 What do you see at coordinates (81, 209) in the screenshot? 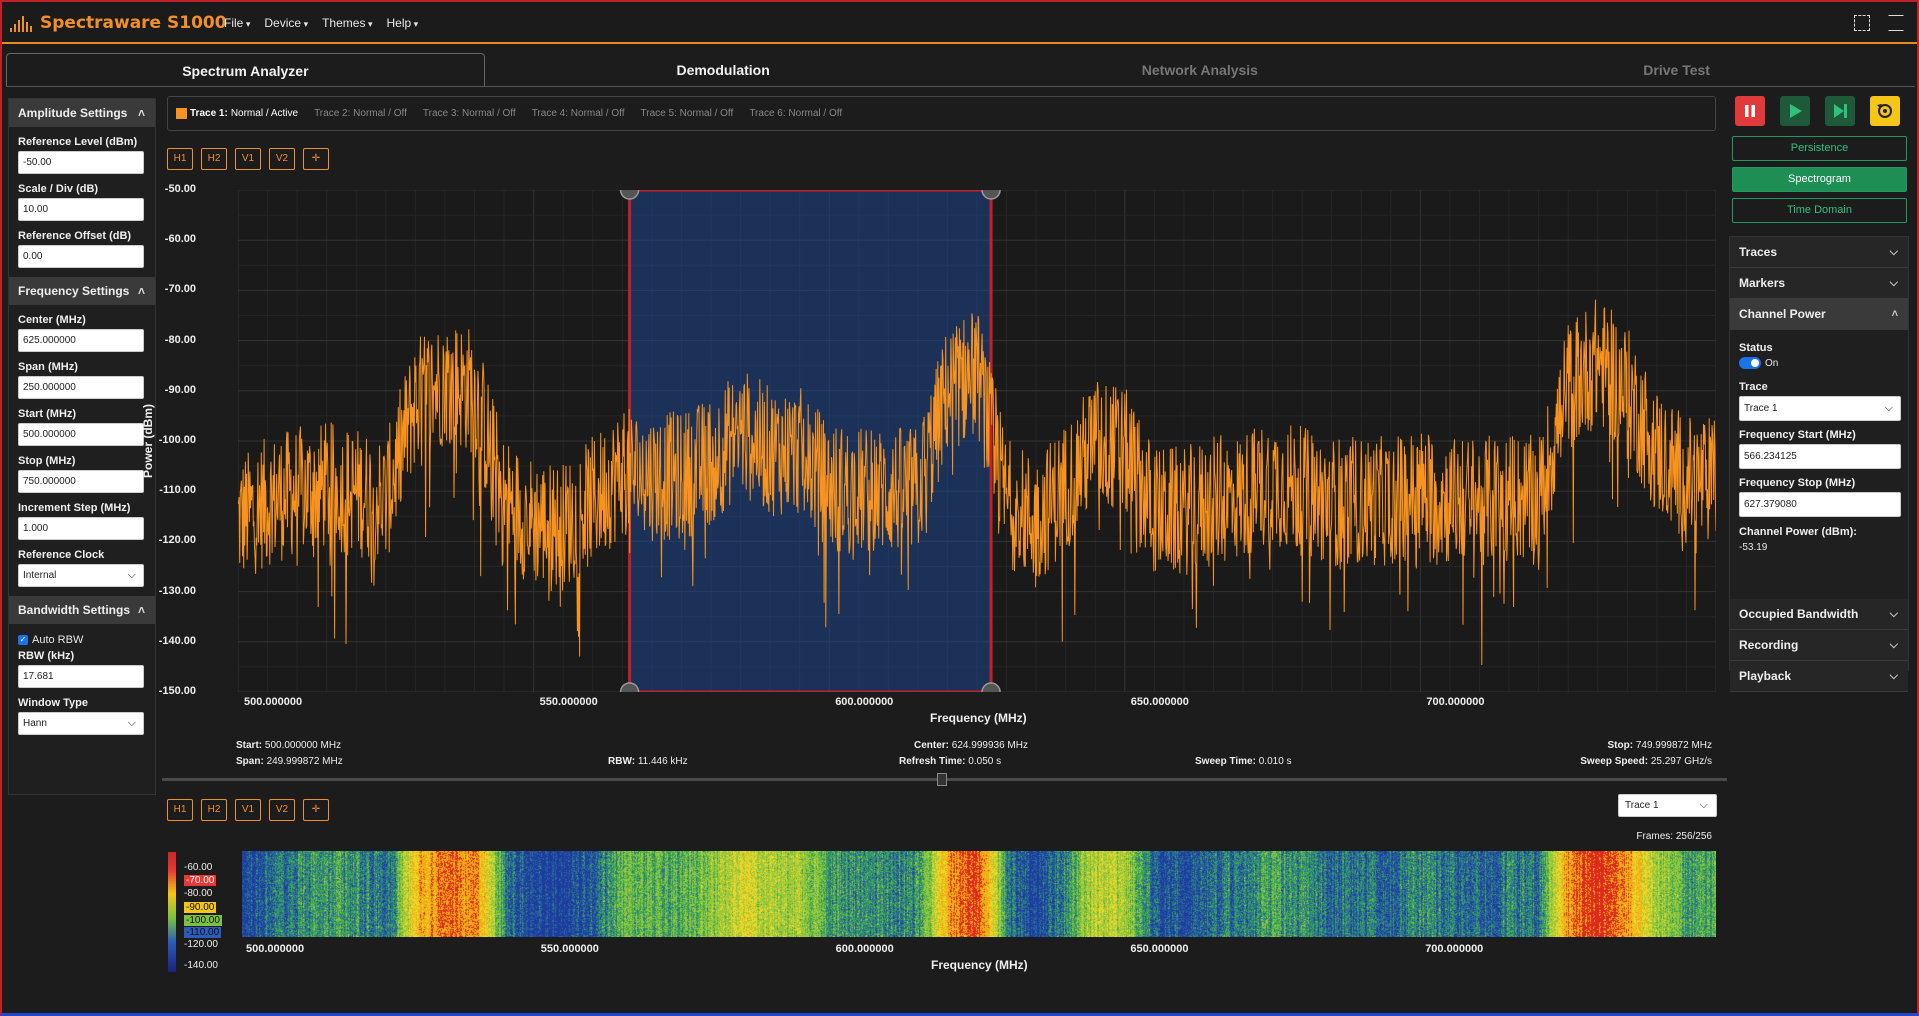
I see `scale-div-input: 10.00` at bounding box center [81, 209].